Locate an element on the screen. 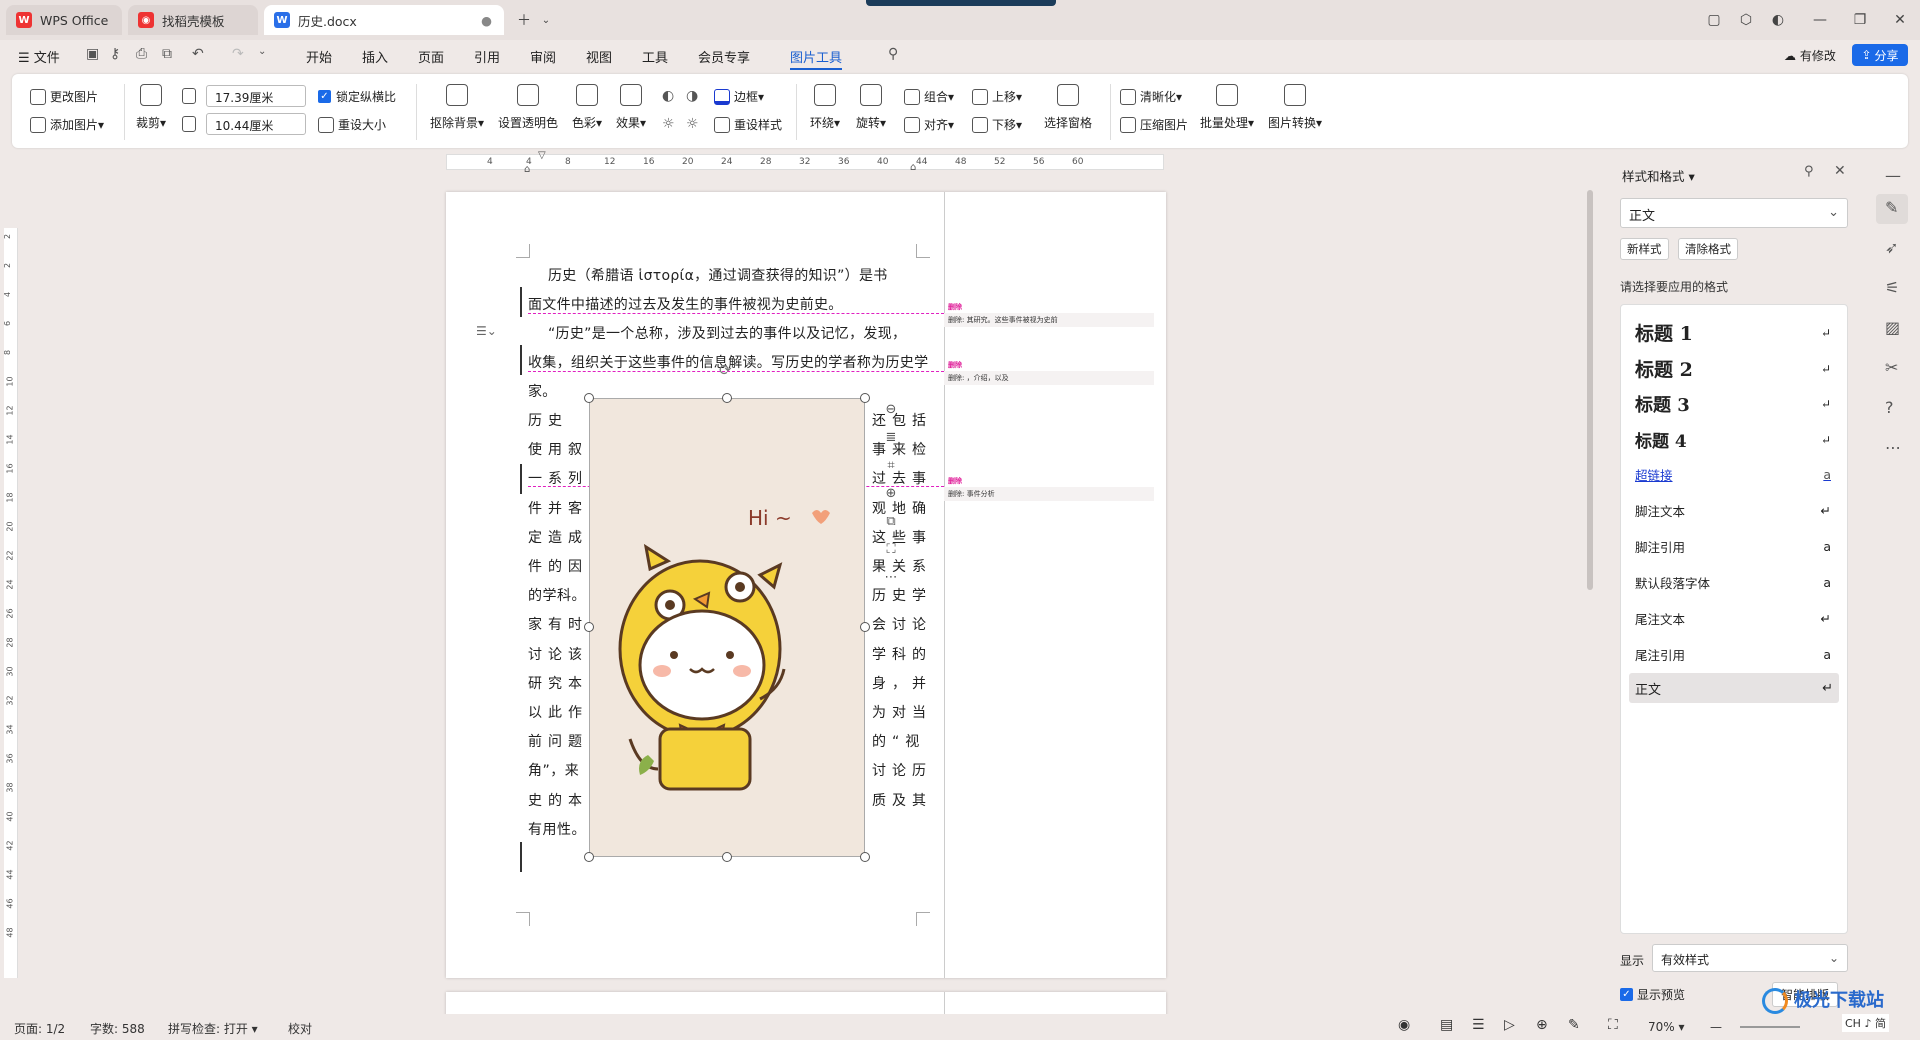 The width and height of the screenshot is (1920, 1040). reset-style-button: 重设样式 is located at coordinates (748, 124).